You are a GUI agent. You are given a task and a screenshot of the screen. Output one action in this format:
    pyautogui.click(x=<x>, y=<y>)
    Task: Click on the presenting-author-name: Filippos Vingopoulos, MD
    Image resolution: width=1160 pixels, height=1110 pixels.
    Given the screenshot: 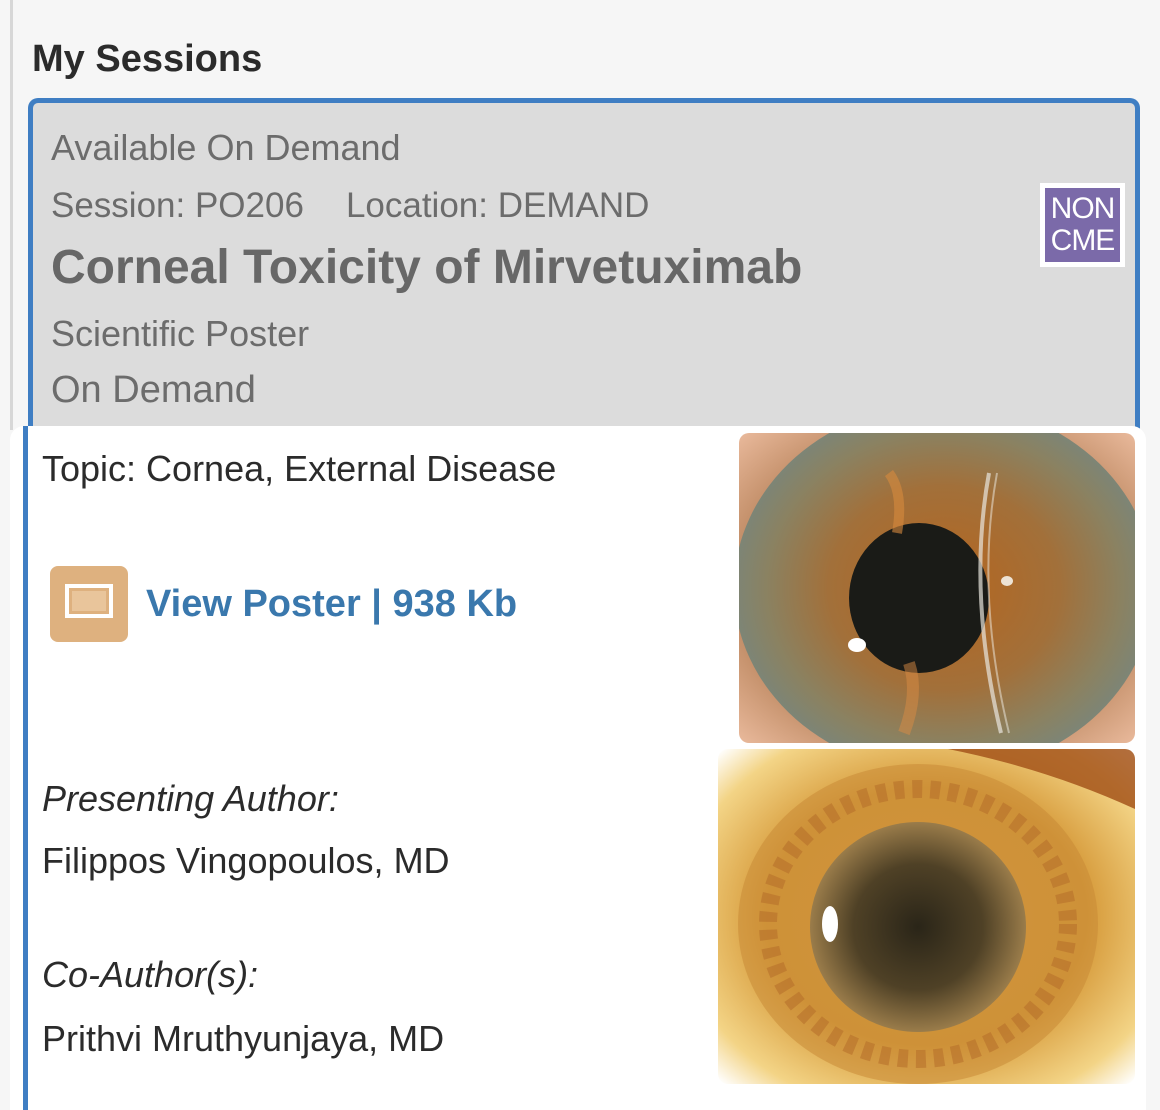 What is the action you would take?
    pyautogui.click(x=246, y=860)
    